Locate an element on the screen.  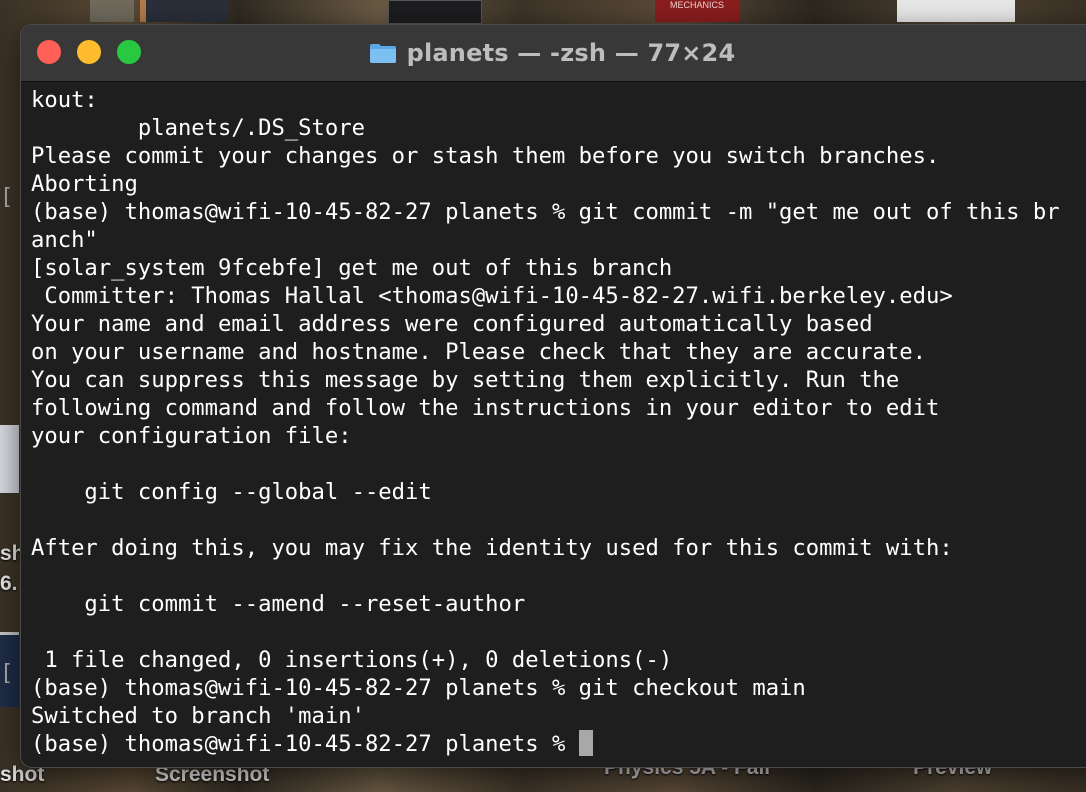
window-titlebar: planets — -zsh — 77×24 is located at coordinates (553, 53).